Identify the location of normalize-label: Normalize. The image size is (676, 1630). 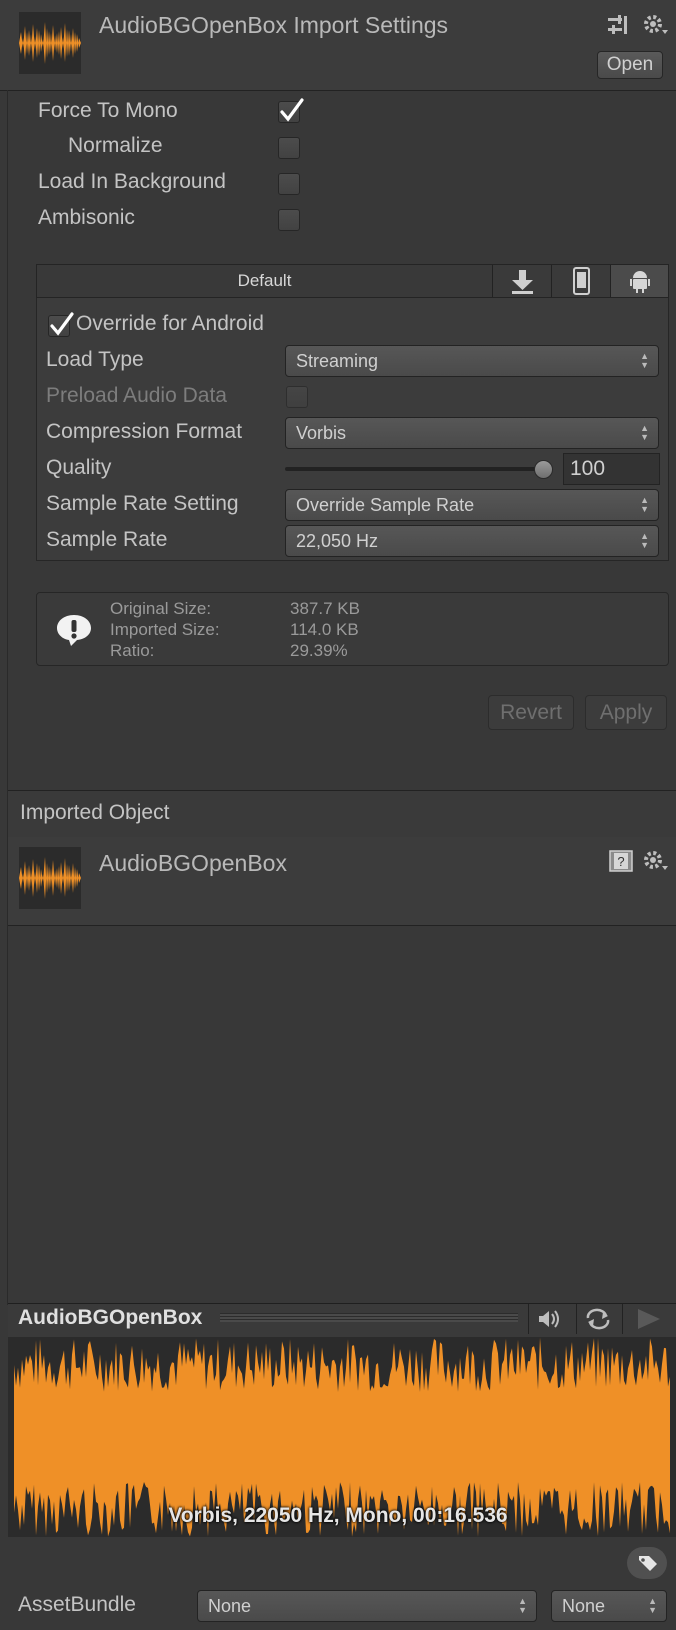
(115, 145).